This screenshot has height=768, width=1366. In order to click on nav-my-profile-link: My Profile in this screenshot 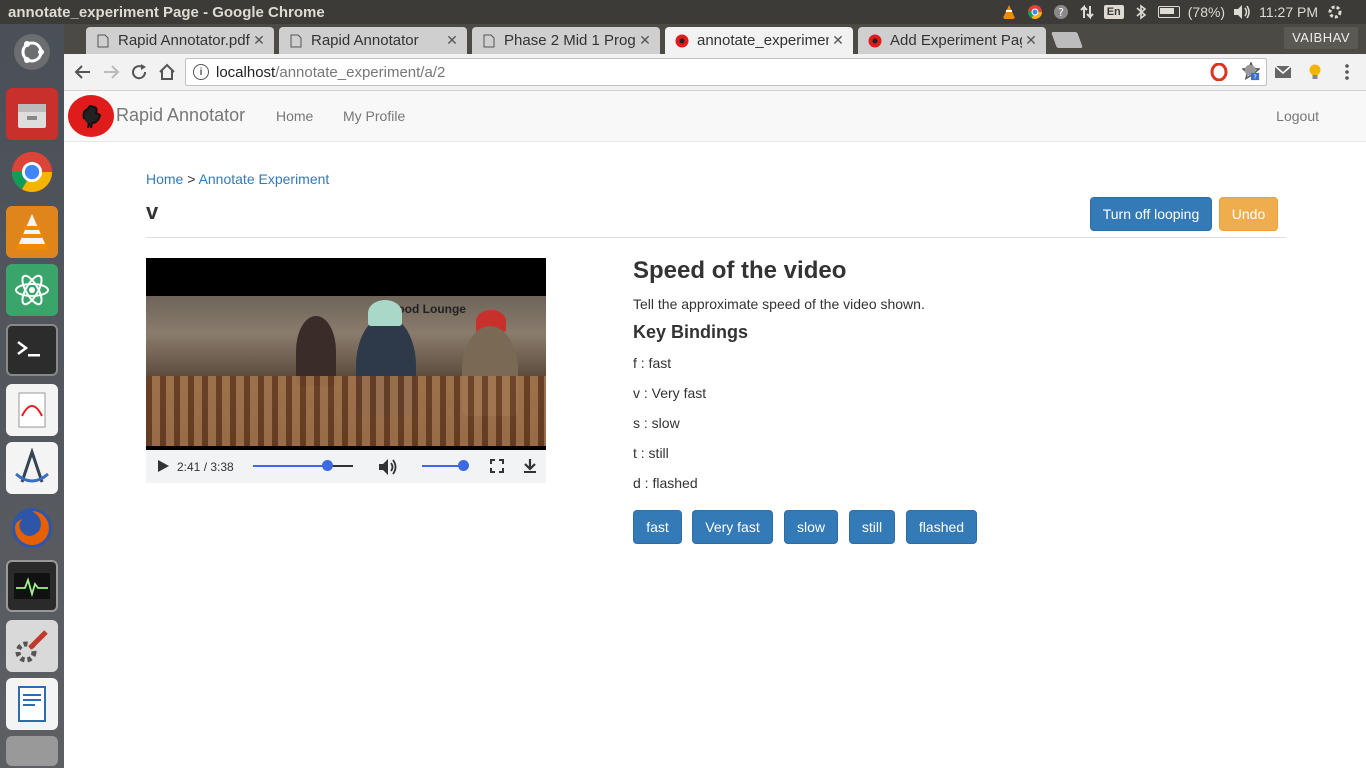, I will do `click(374, 116)`.